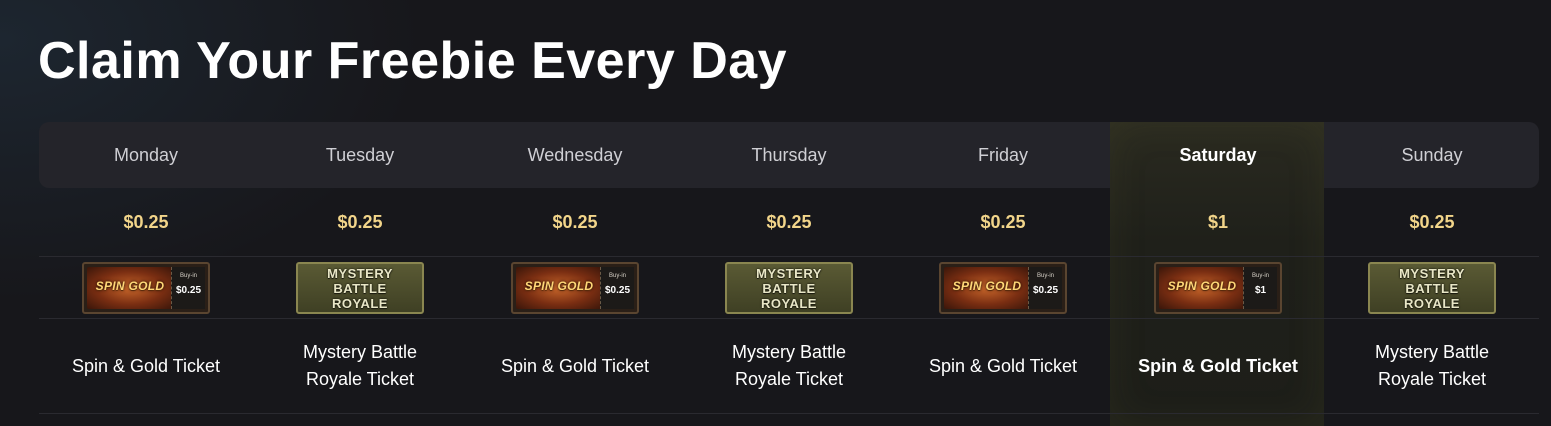  I want to click on ticket-stub: Buy-in $1, so click(1260, 288).